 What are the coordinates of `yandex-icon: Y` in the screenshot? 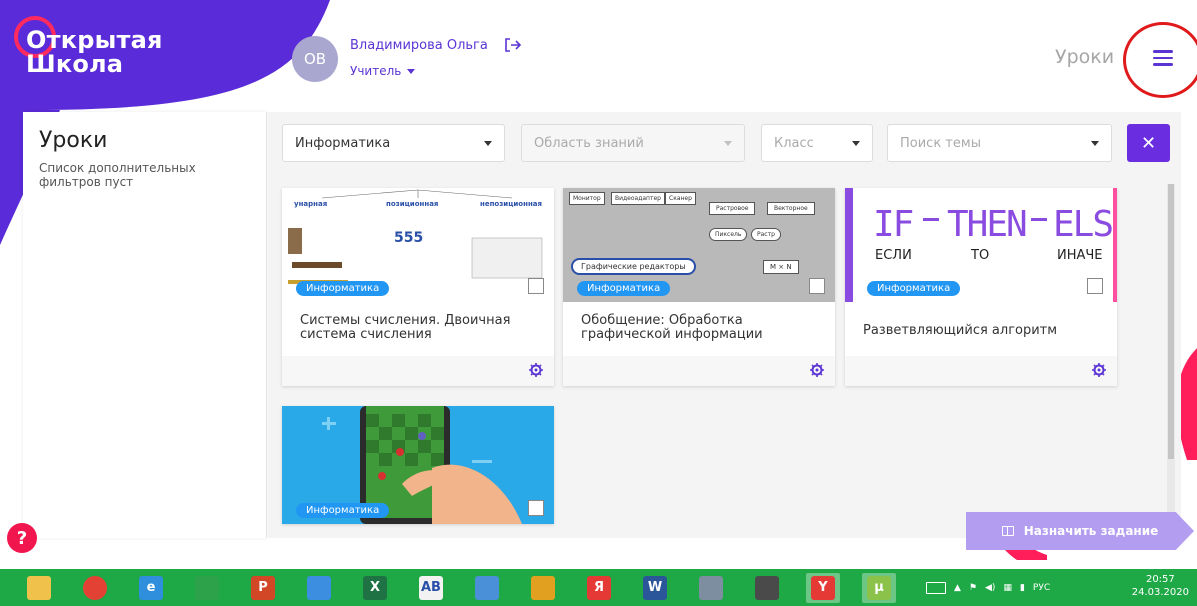 It's located at (823, 587).